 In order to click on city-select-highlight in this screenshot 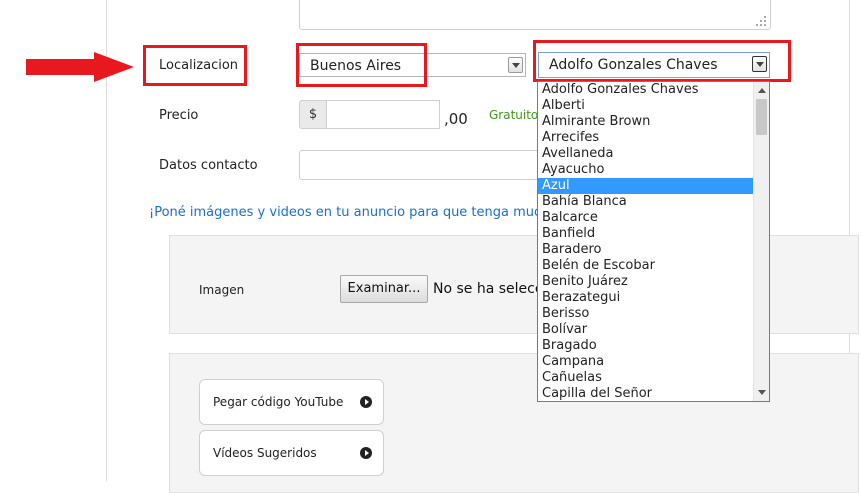, I will do `click(662, 61)`.